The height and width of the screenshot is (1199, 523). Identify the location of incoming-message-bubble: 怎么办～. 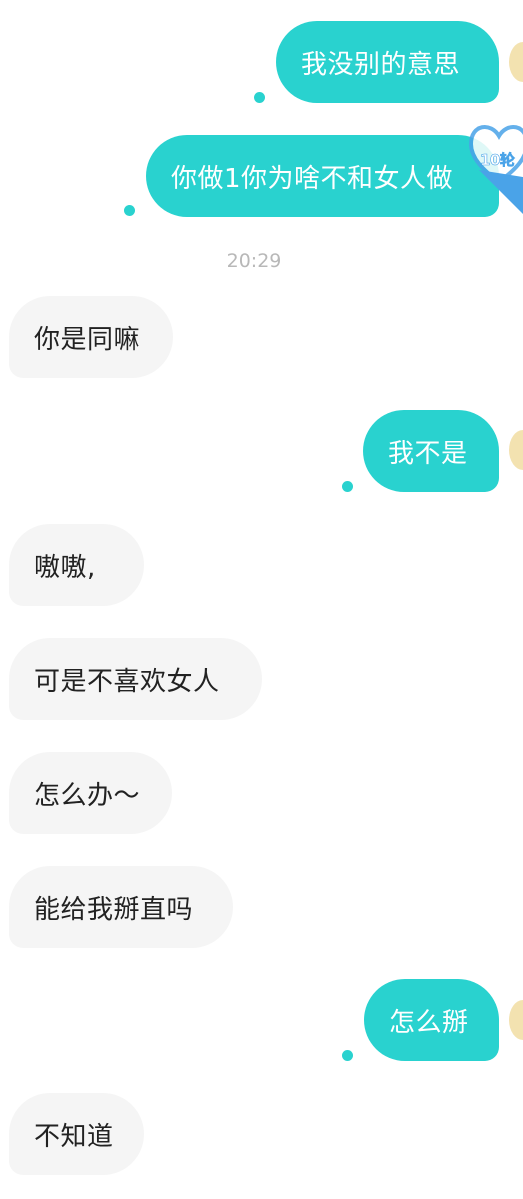
(90, 793).